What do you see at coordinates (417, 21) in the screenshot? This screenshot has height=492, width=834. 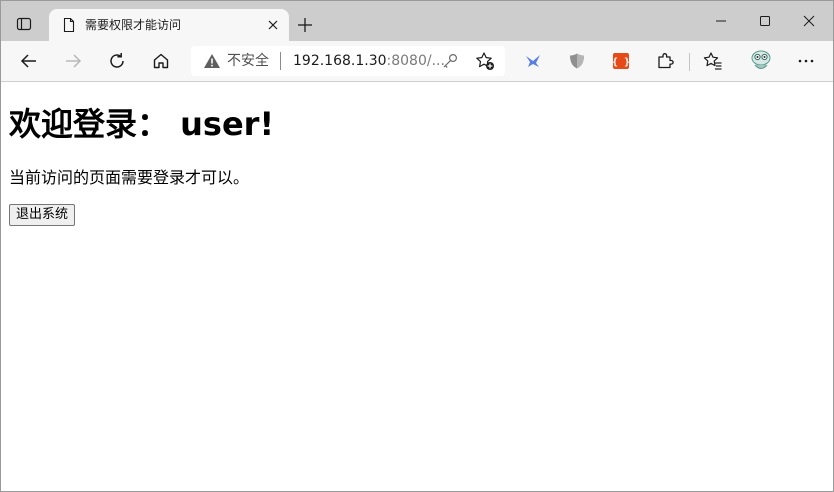 I see `title-bar: 需要权限才能访问` at bounding box center [417, 21].